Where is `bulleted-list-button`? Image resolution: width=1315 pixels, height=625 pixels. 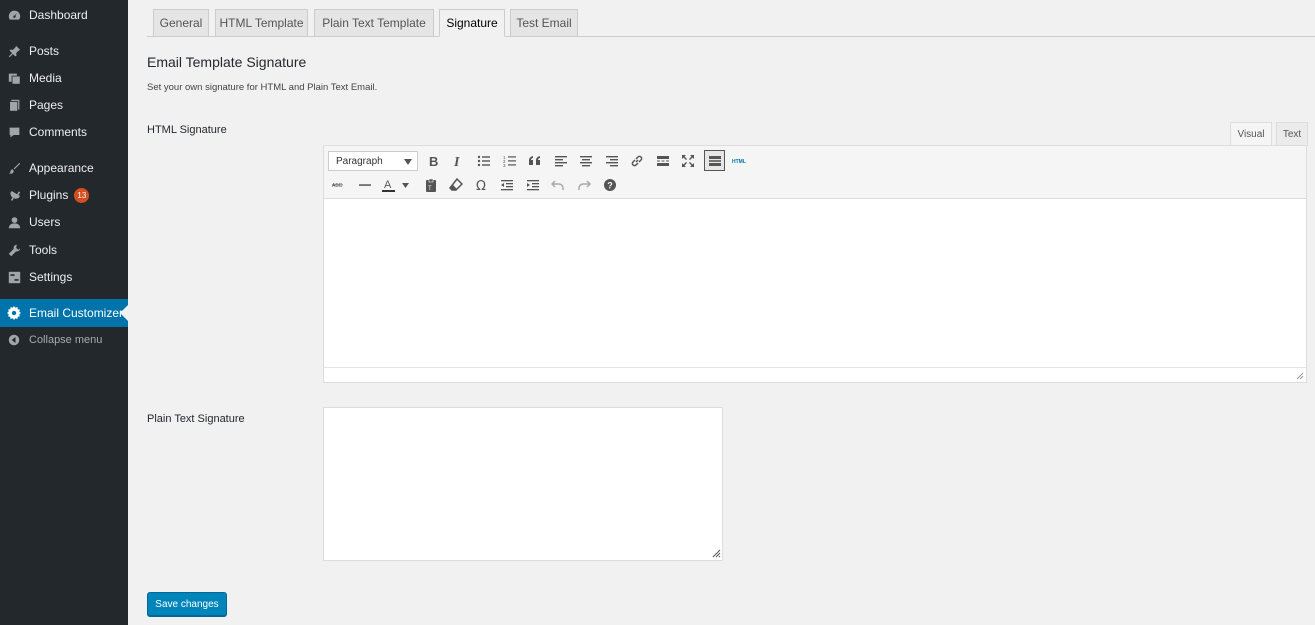 bulleted-list-button is located at coordinates (484, 161).